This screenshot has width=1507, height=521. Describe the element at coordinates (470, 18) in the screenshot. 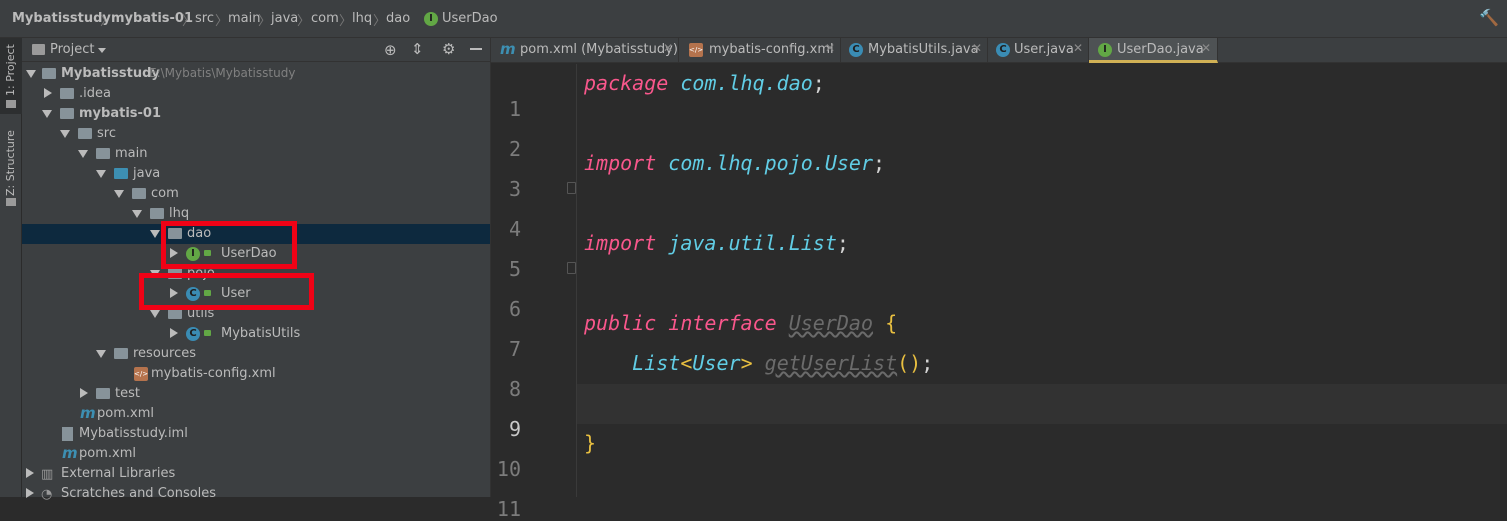

I see `breadcrumb-userdao: UserDao` at that location.